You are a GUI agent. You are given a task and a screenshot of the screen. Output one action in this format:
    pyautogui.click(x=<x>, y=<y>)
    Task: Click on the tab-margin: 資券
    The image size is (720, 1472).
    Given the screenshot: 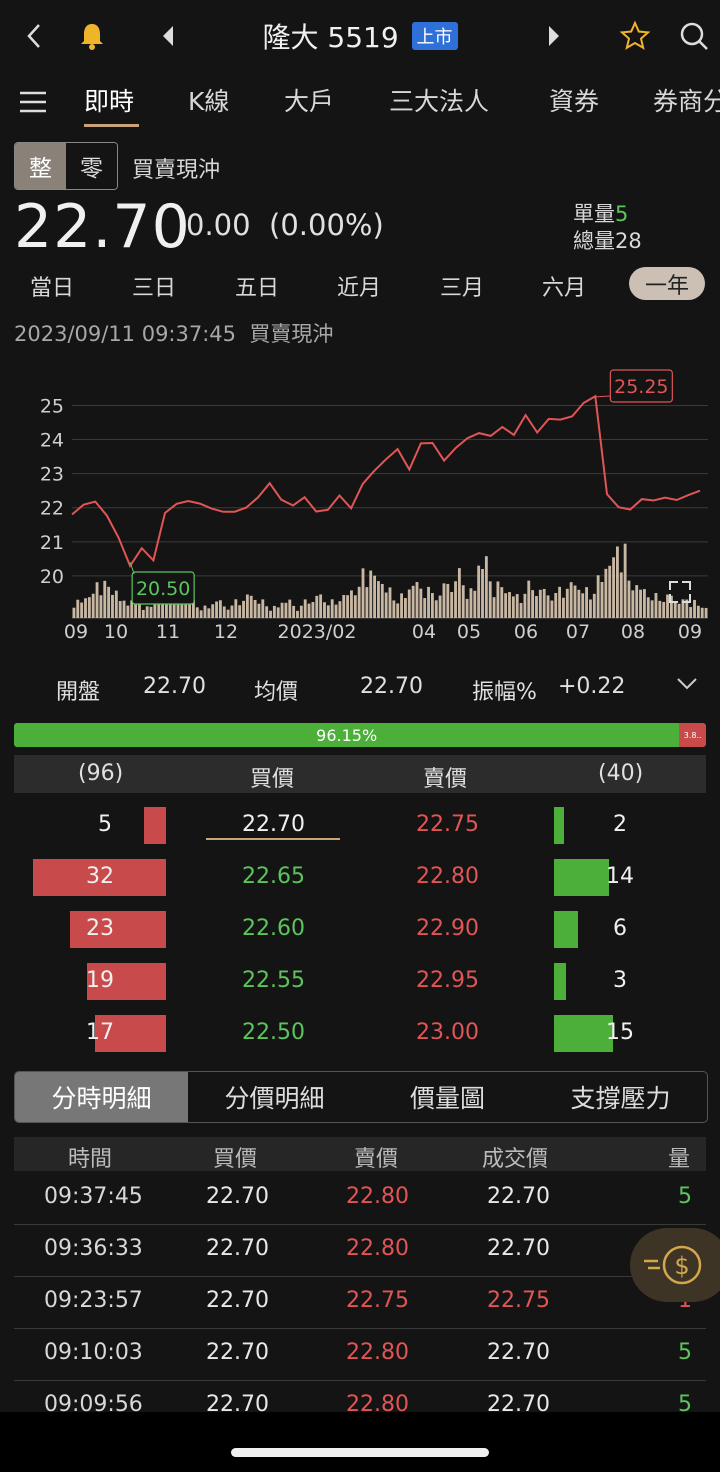 What is the action you would take?
    pyautogui.click(x=574, y=100)
    